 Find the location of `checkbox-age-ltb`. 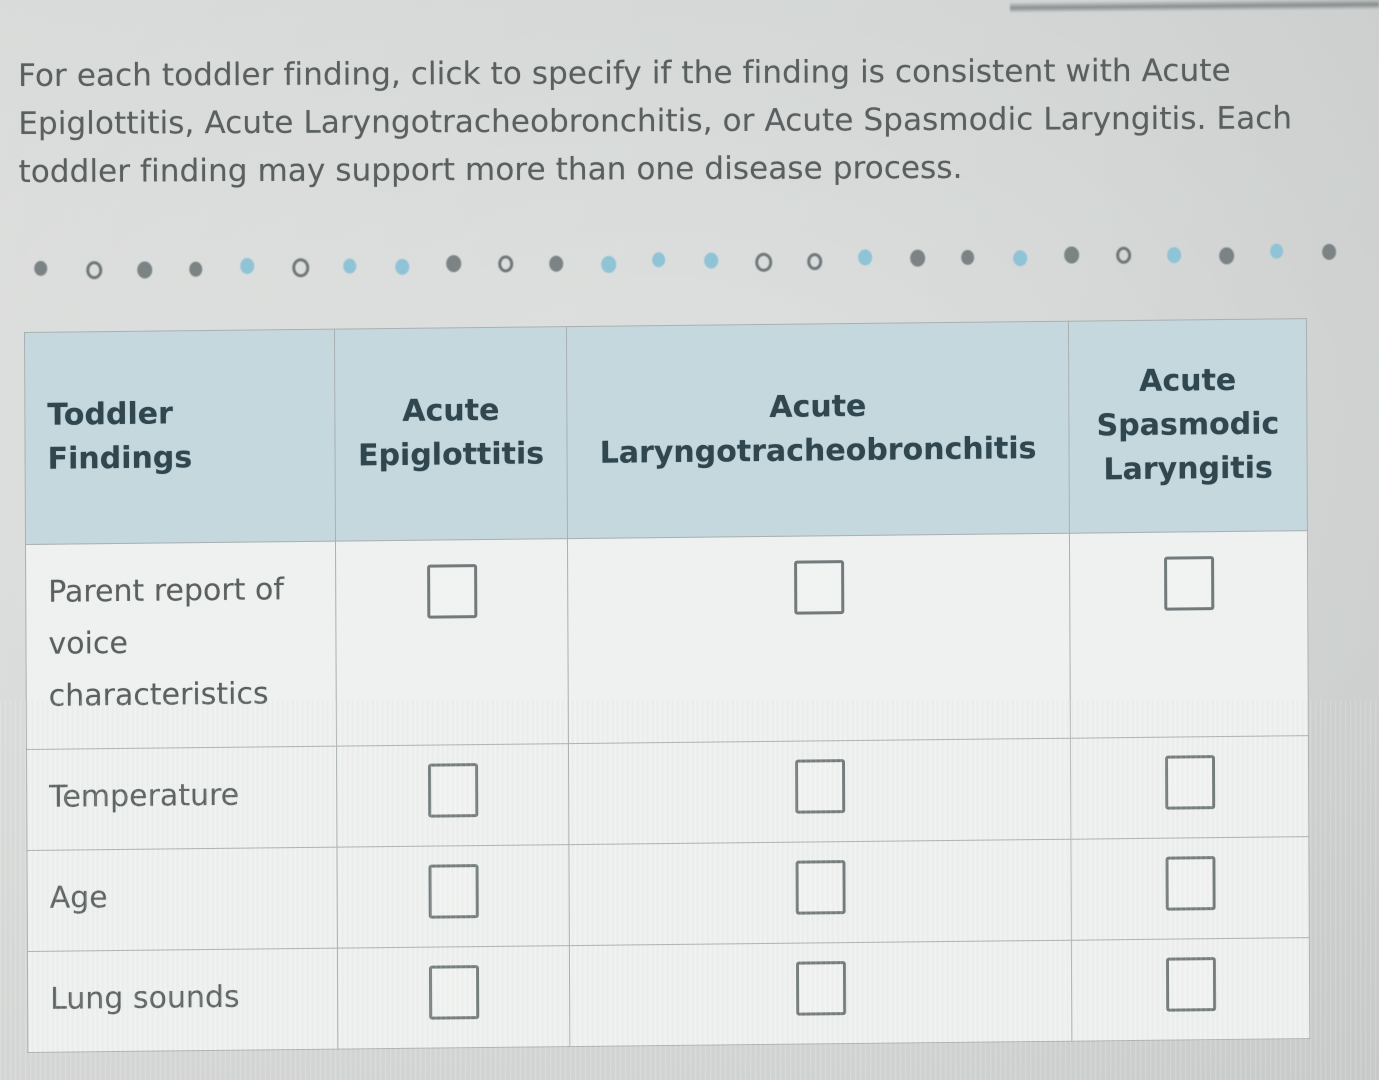

checkbox-age-ltb is located at coordinates (820, 887).